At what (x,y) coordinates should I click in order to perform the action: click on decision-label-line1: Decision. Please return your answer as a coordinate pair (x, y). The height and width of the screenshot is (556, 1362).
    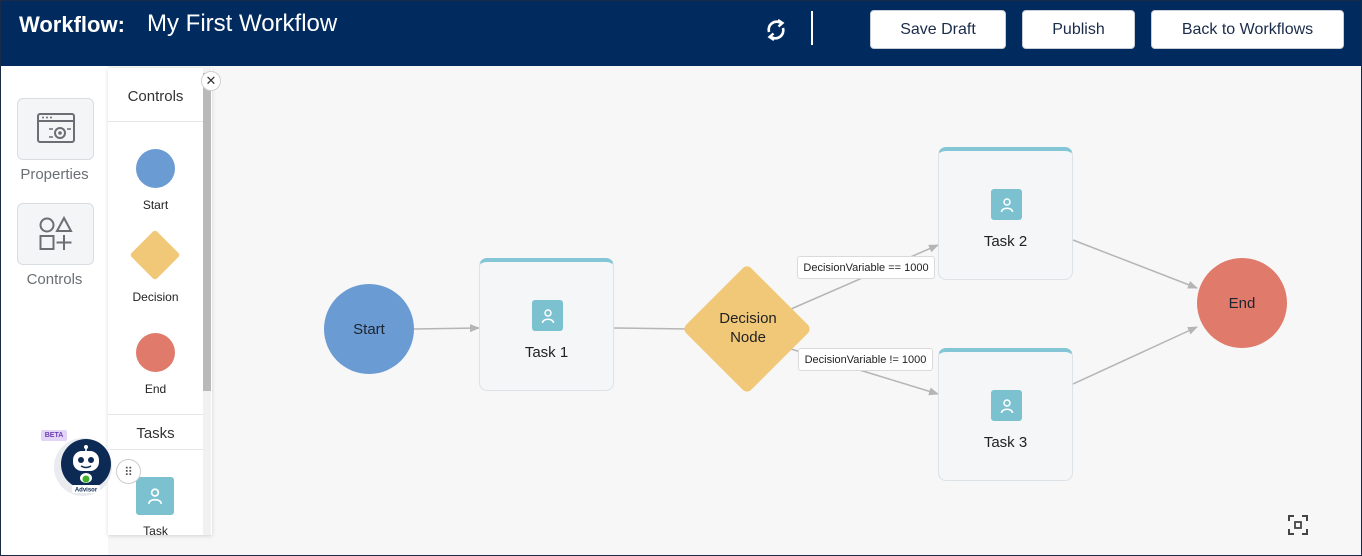
    Looking at the image, I should click on (748, 318).